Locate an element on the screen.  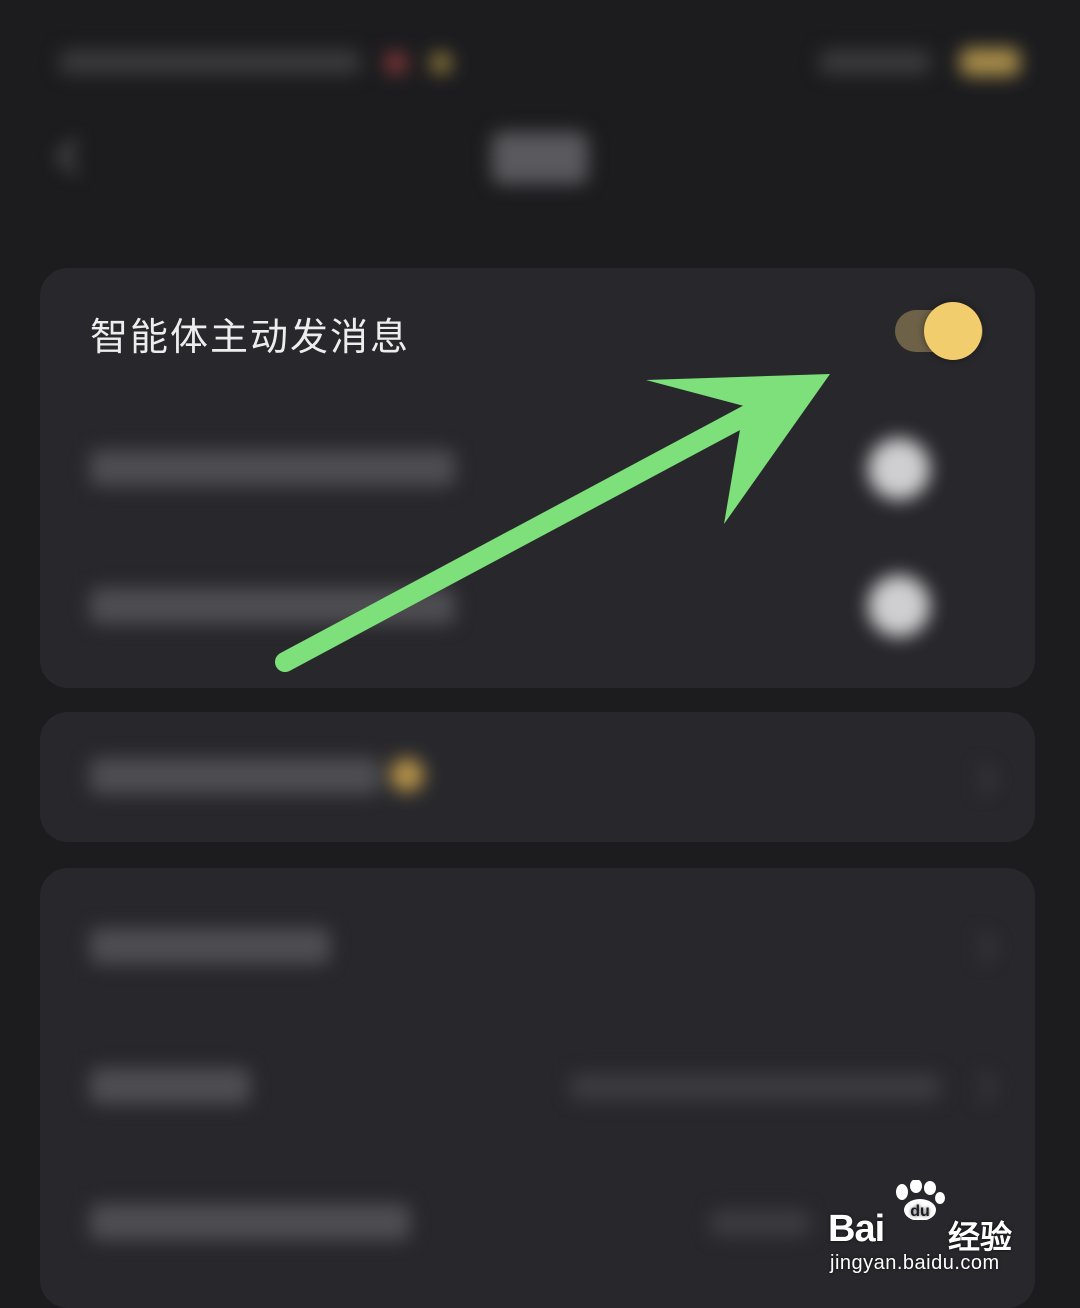
watermark-brand: Bai is located at coordinates (856, 1229).